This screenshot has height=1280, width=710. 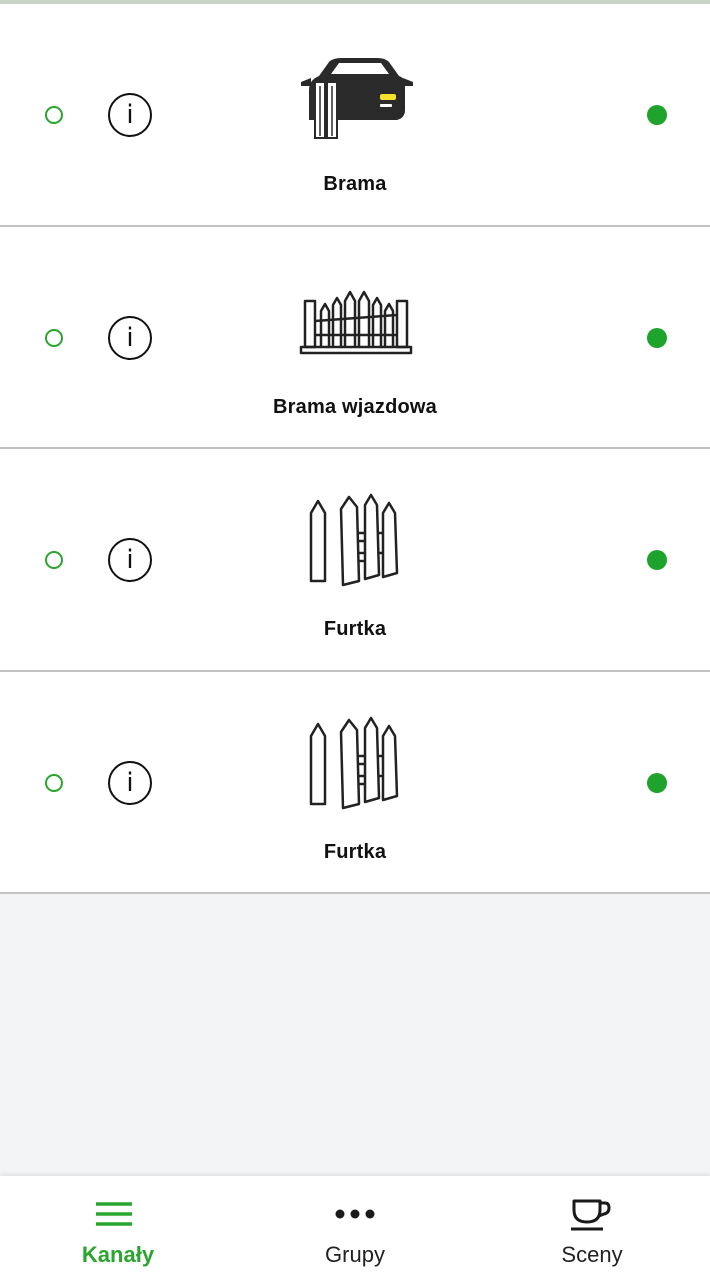 What do you see at coordinates (355, 321) in the screenshot?
I see `driveway-gate-icon` at bounding box center [355, 321].